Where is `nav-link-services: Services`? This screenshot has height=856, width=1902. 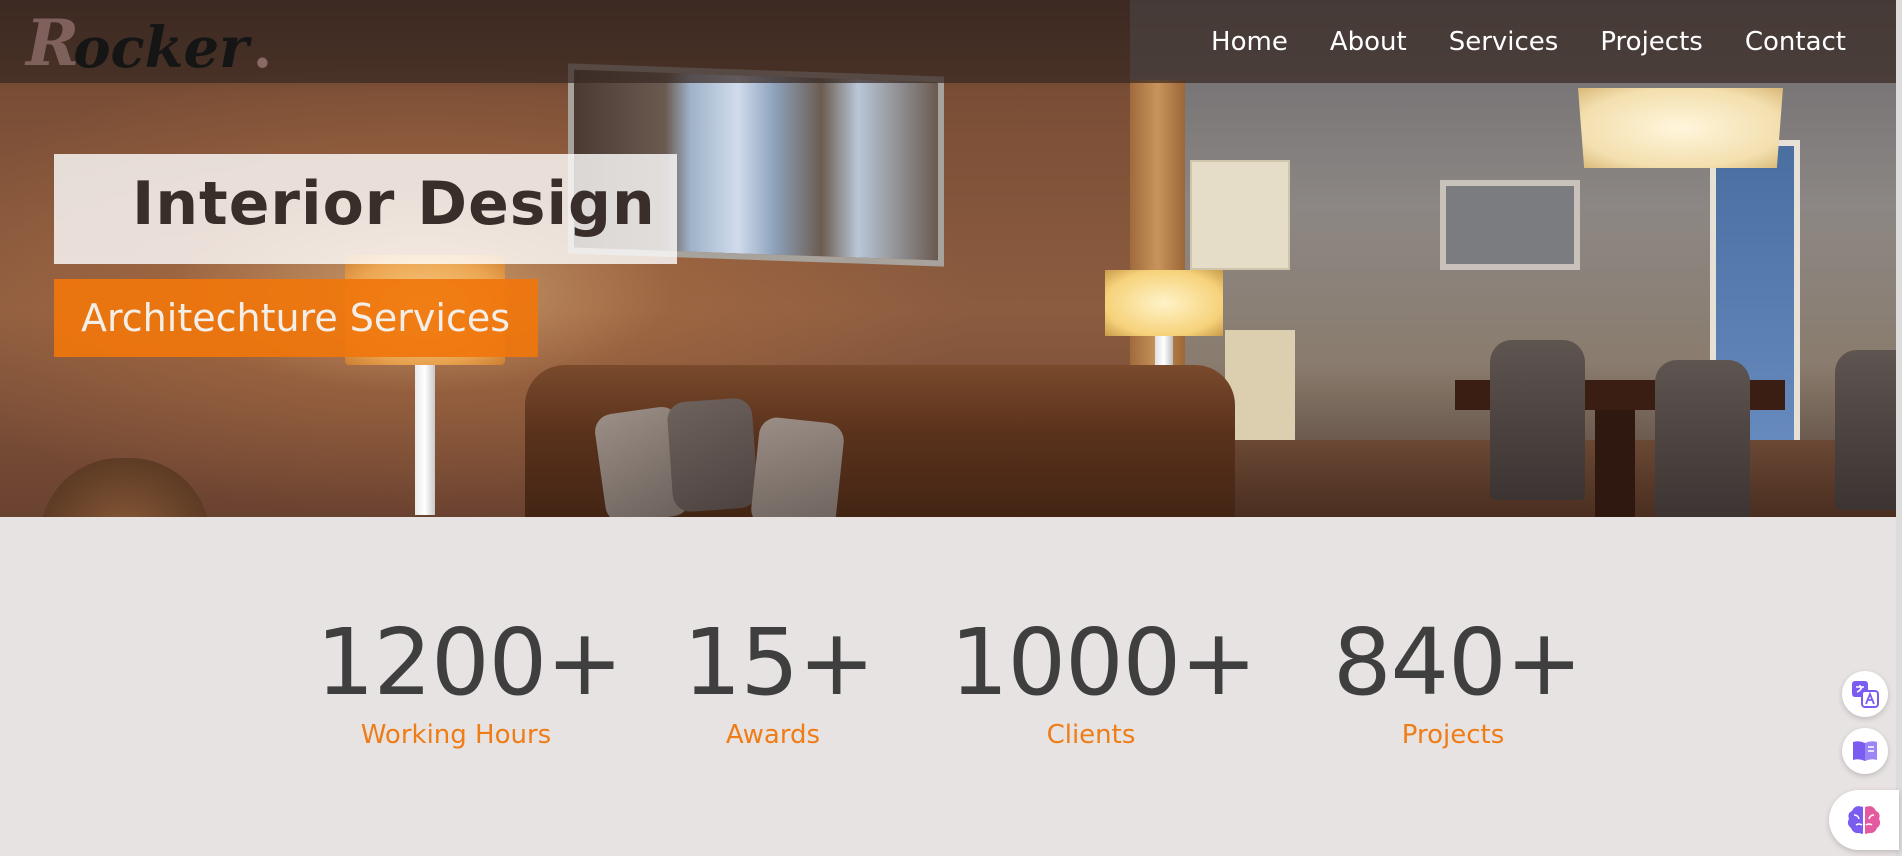 nav-link-services: Services is located at coordinates (1504, 42).